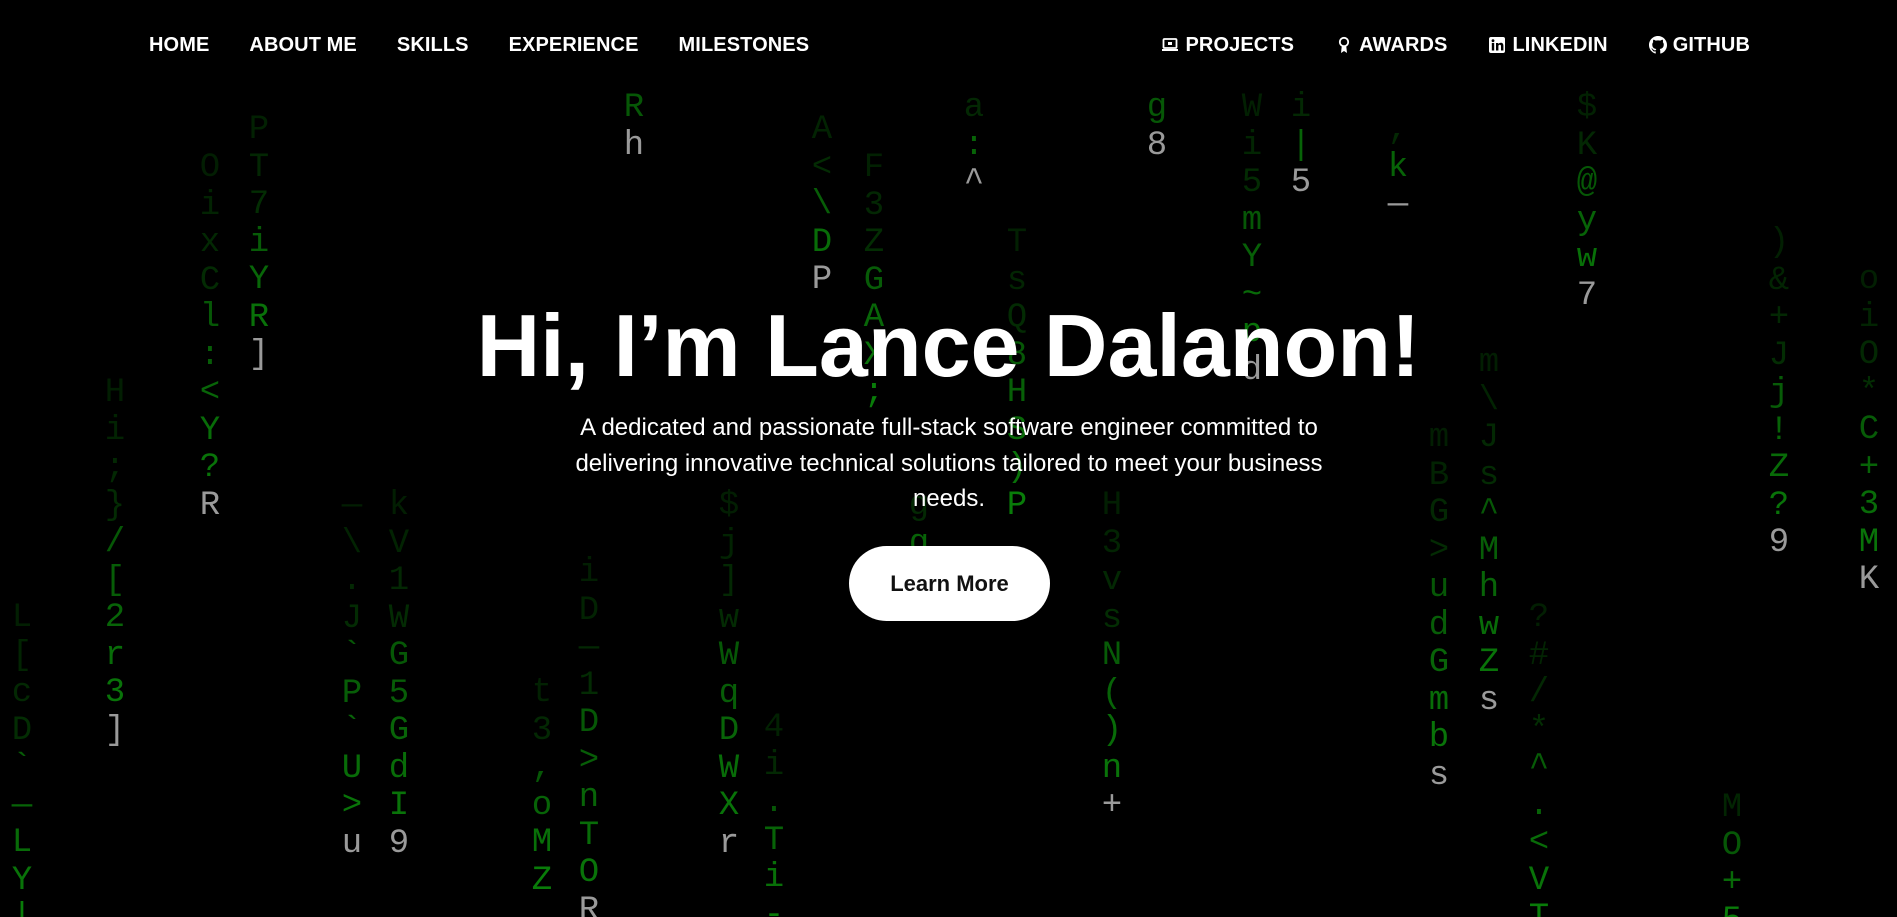 This screenshot has height=917, width=1897. I want to click on nav-link-milestones: MILESTONES, so click(744, 45).